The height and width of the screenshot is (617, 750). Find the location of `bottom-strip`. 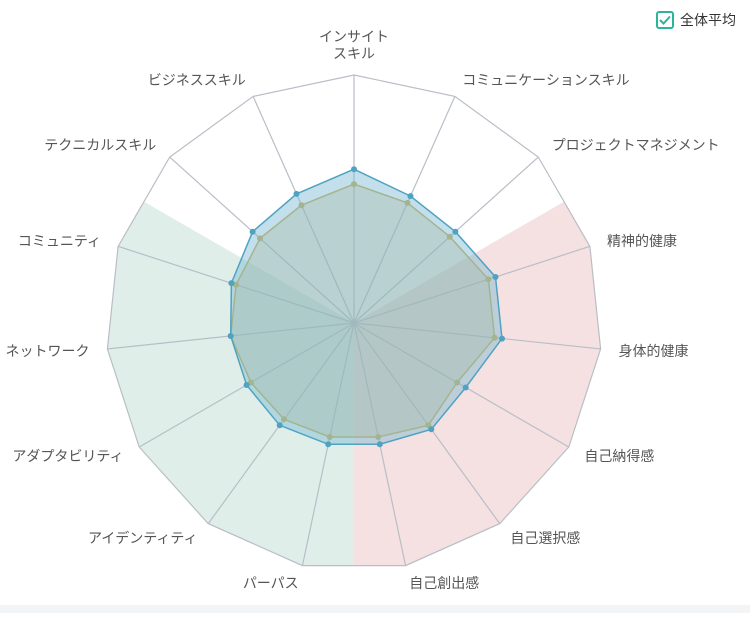

bottom-strip is located at coordinates (375, 609).